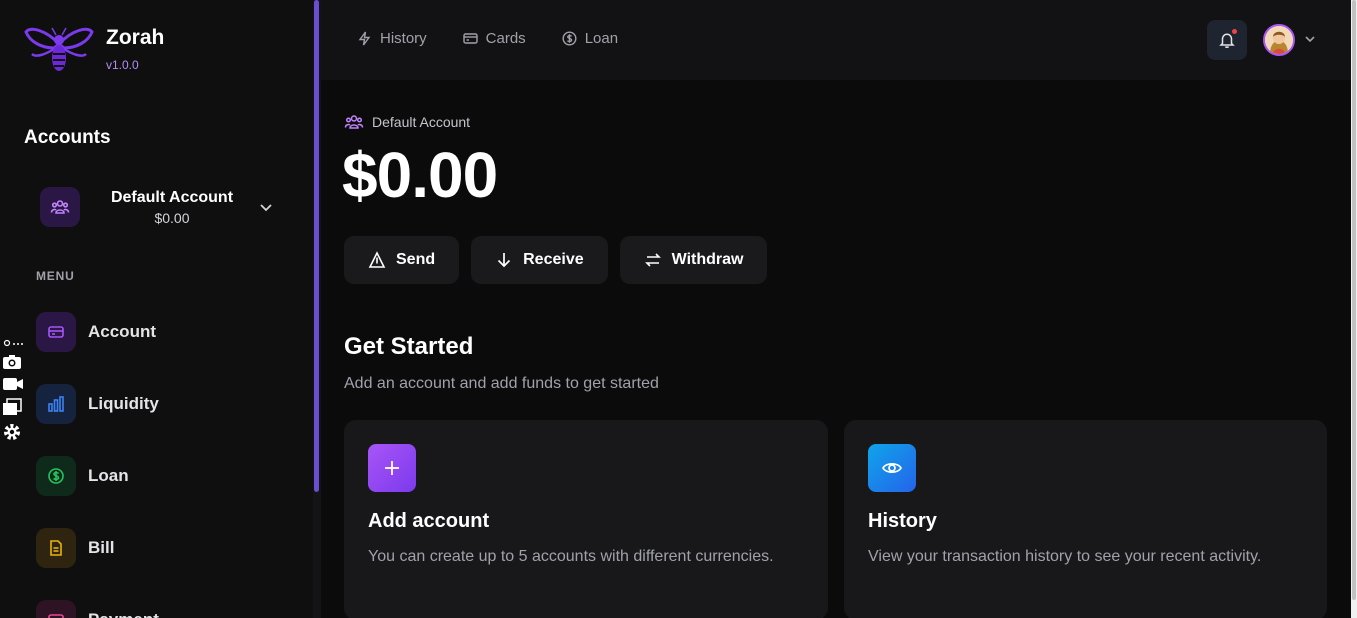 This screenshot has width=1357, height=618. What do you see at coordinates (420, 175) in the screenshot?
I see `balance-amount: $0.00` at bounding box center [420, 175].